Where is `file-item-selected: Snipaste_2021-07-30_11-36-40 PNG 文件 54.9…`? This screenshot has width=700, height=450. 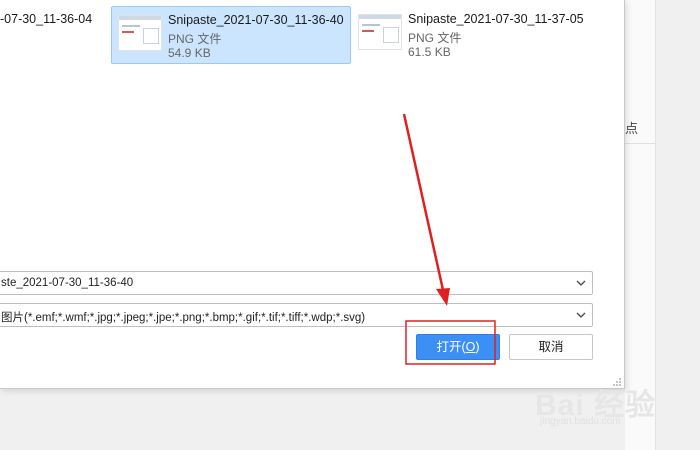 file-item-selected: Snipaste_2021-07-30_11-36-40 PNG 文件 54.9… is located at coordinates (231, 35).